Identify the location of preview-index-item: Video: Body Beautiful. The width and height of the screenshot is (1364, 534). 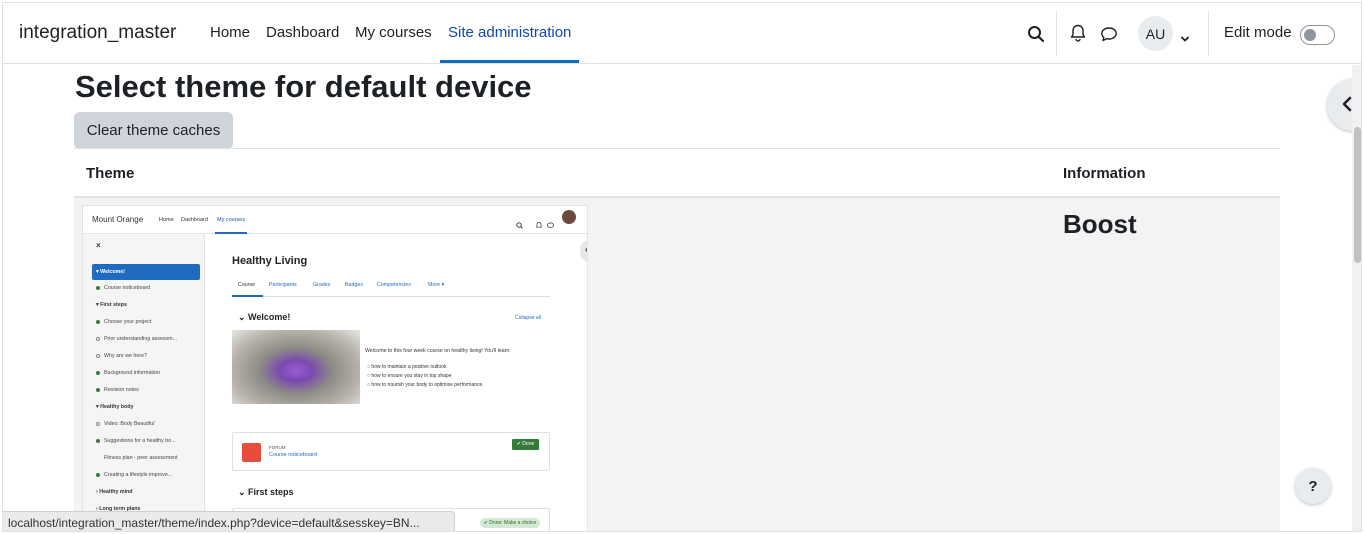
(125, 424).